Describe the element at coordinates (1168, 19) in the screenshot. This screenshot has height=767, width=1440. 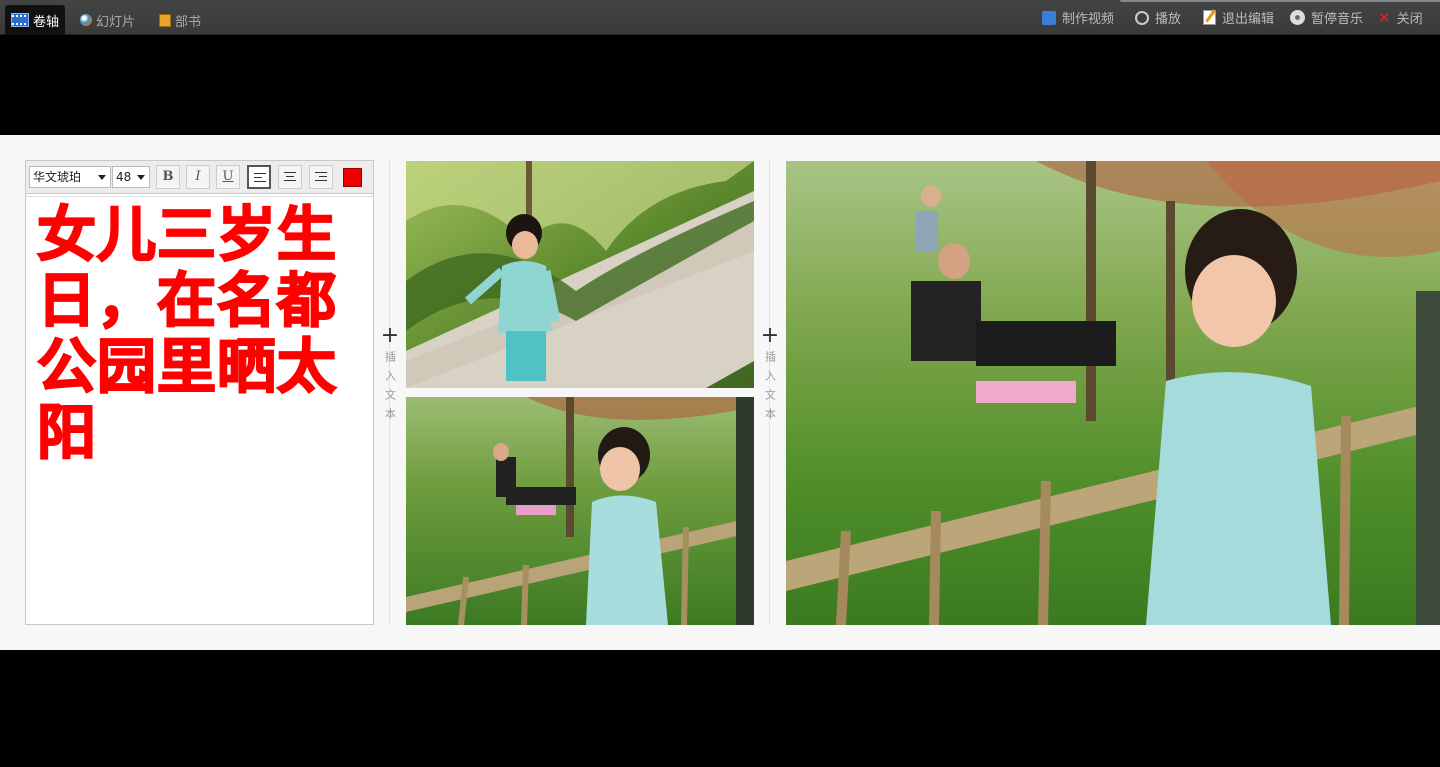
I see `play-label: 播放` at that location.